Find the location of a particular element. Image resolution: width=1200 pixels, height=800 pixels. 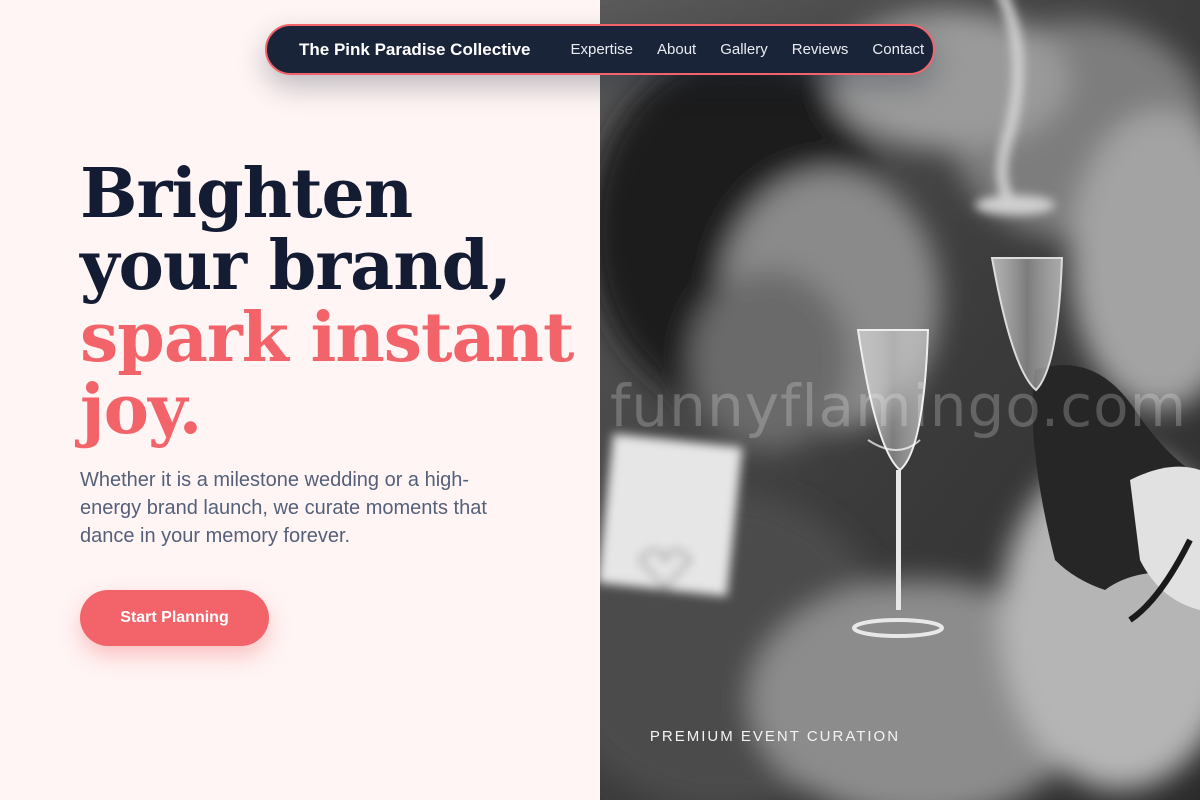

nav-links: Expertise About Gallery Reviews Contact is located at coordinates (747, 49).